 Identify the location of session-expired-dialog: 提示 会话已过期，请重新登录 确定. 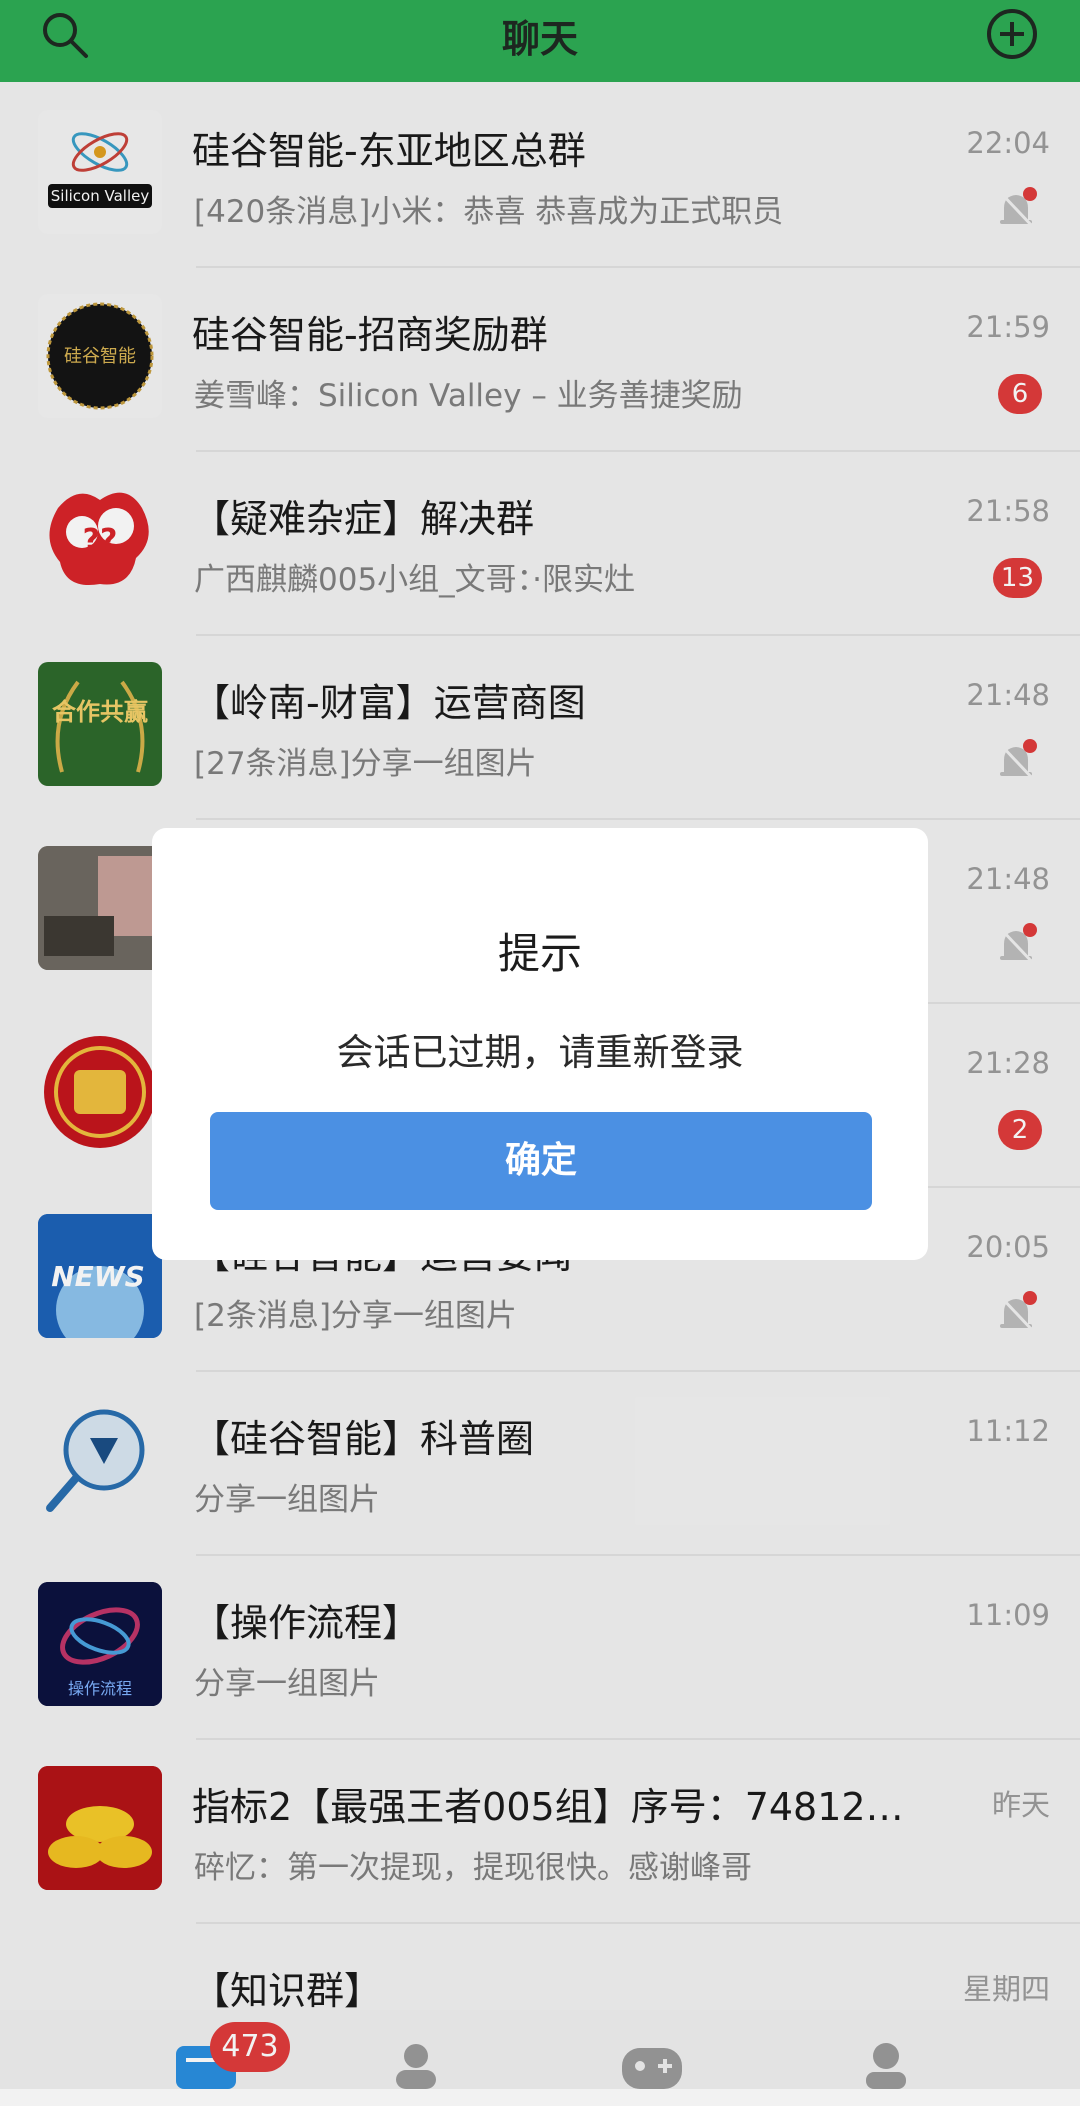
(540, 1044).